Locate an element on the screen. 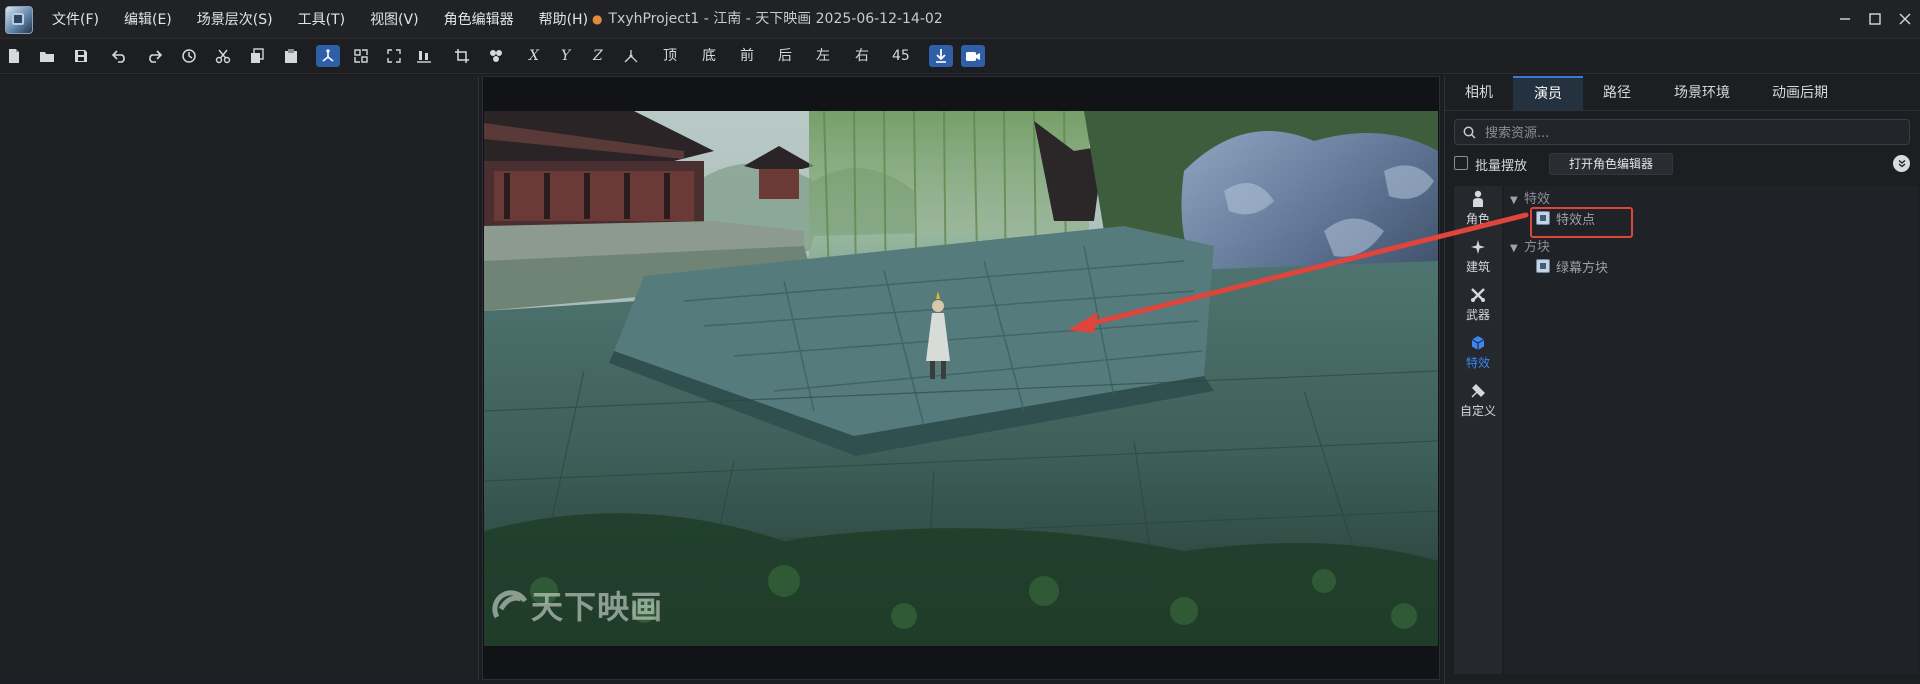  double-chevron-down-icon is located at coordinates (1901, 163).